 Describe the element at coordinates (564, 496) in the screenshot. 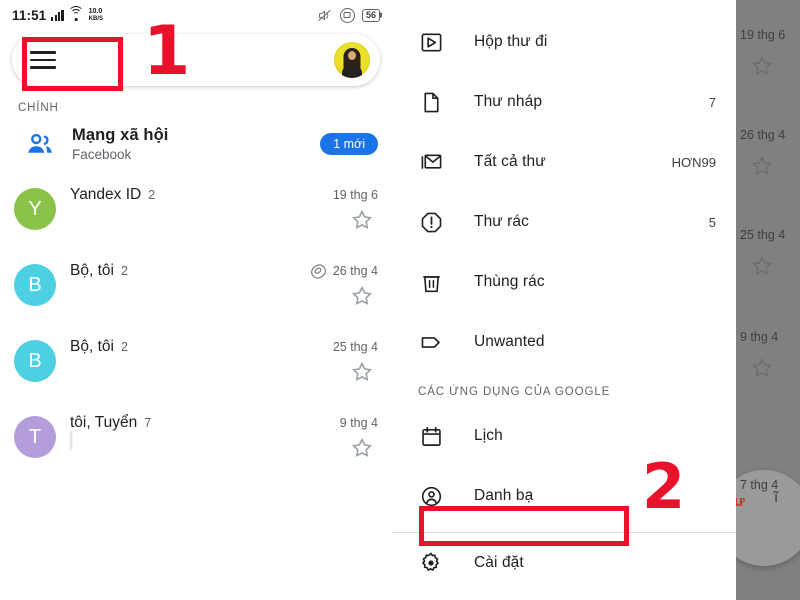

I see `drawer-item-contacts: Danh bạ` at that location.